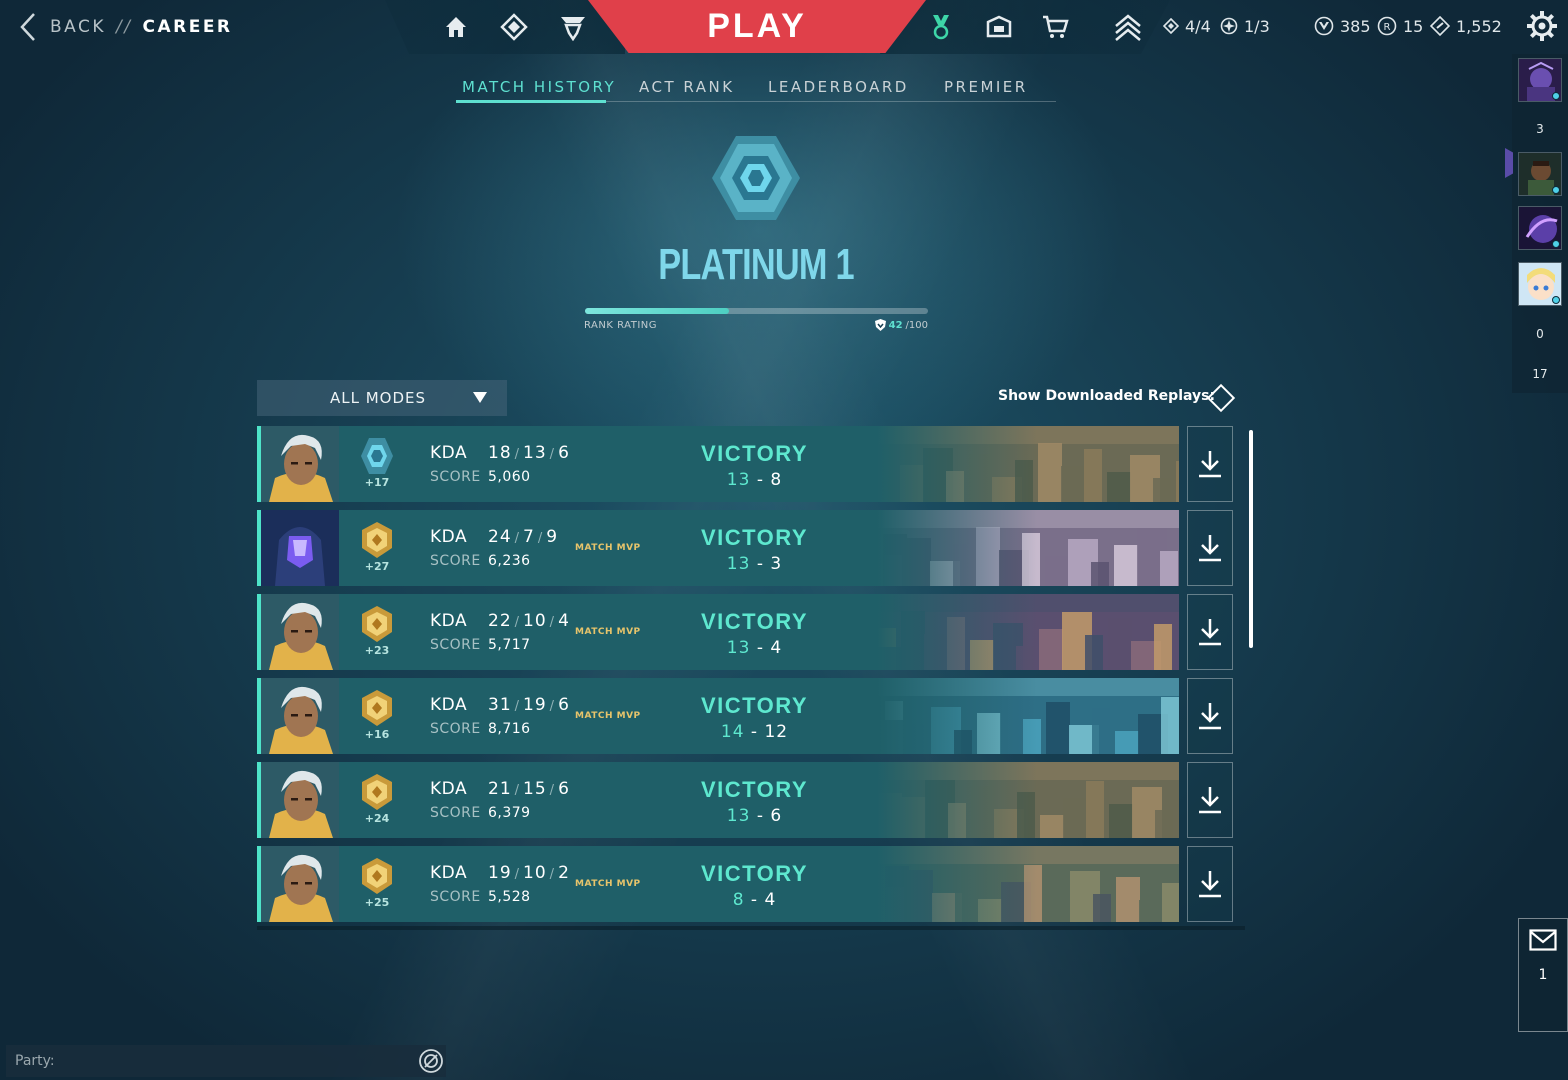 The height and width of the screenshot is (1080, 1568). What do you see at coordinates (718, 800) in the screenshot?
I see `match-row: +24 KDA 21/15/6 SCORE 6,379 VICTORY 13 - 6` at bounding box center [718, 800].